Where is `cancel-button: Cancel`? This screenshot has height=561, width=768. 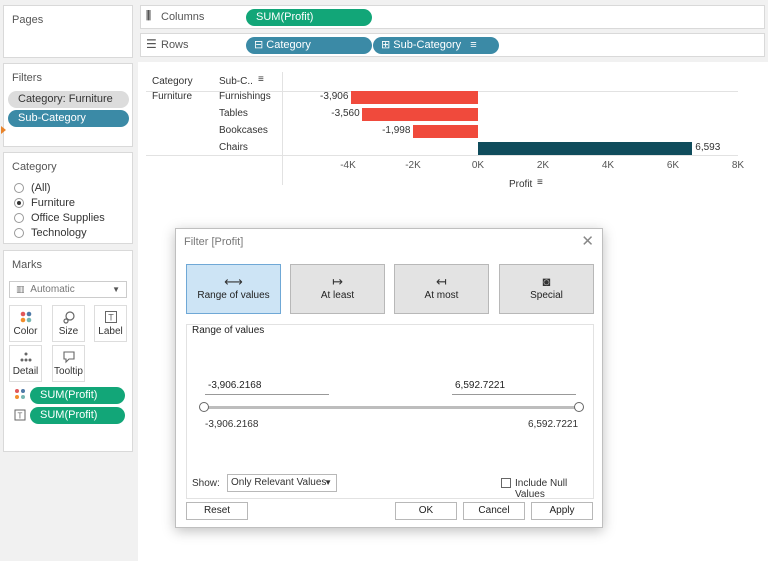 cancel-button: Cancel is located at coordinates (494, 511).